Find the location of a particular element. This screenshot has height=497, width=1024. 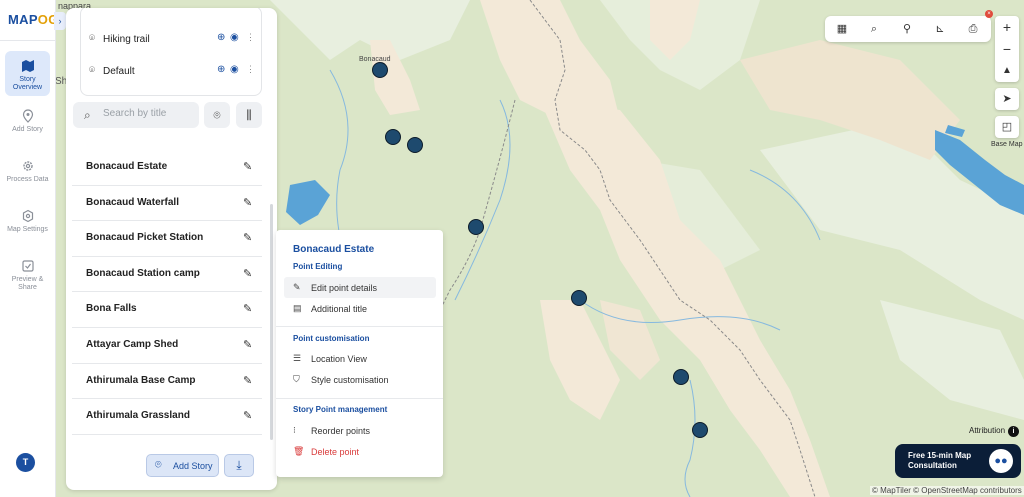

download-button: ⤓ is located at coordinates (239, 465).